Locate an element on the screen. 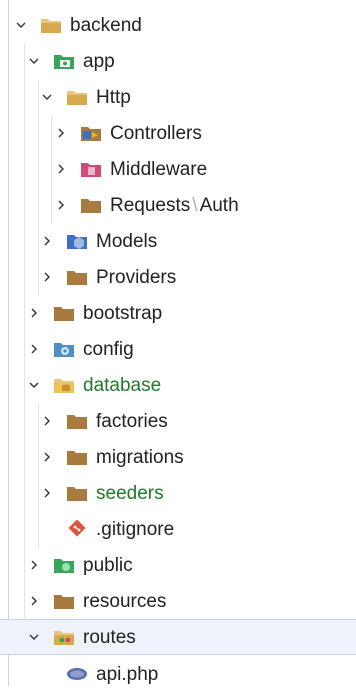 This screenshot has height=692, width=356. tree-item-label: Models is located at coordinates (127, 241).